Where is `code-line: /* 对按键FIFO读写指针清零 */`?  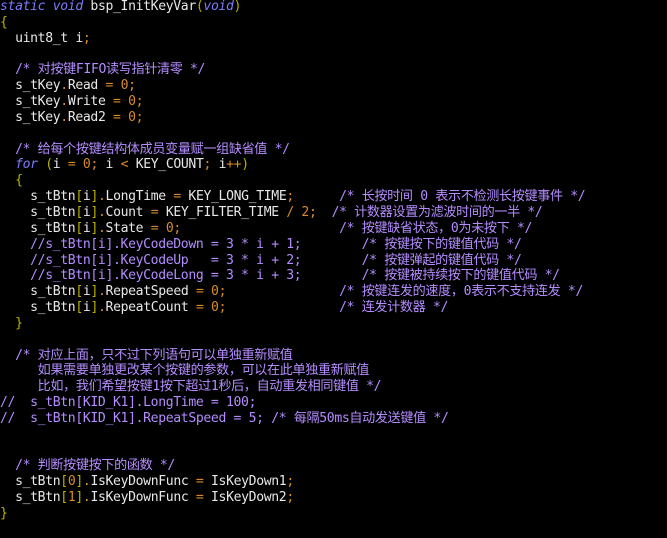
code-line: /* 对按键FIFO读写指针清零 */ is located at coordinates (333, 70).